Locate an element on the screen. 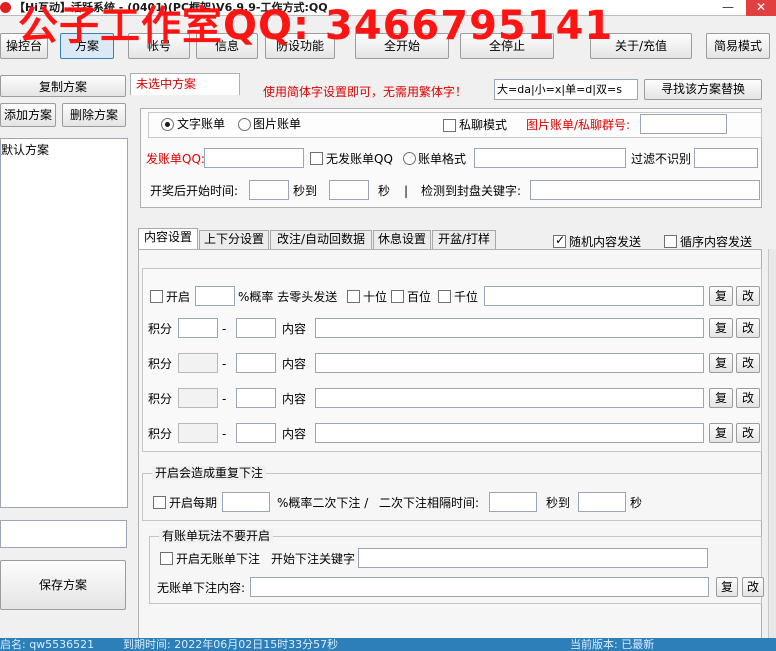  enable-label: 开启 is located at coordinates (178, 297).